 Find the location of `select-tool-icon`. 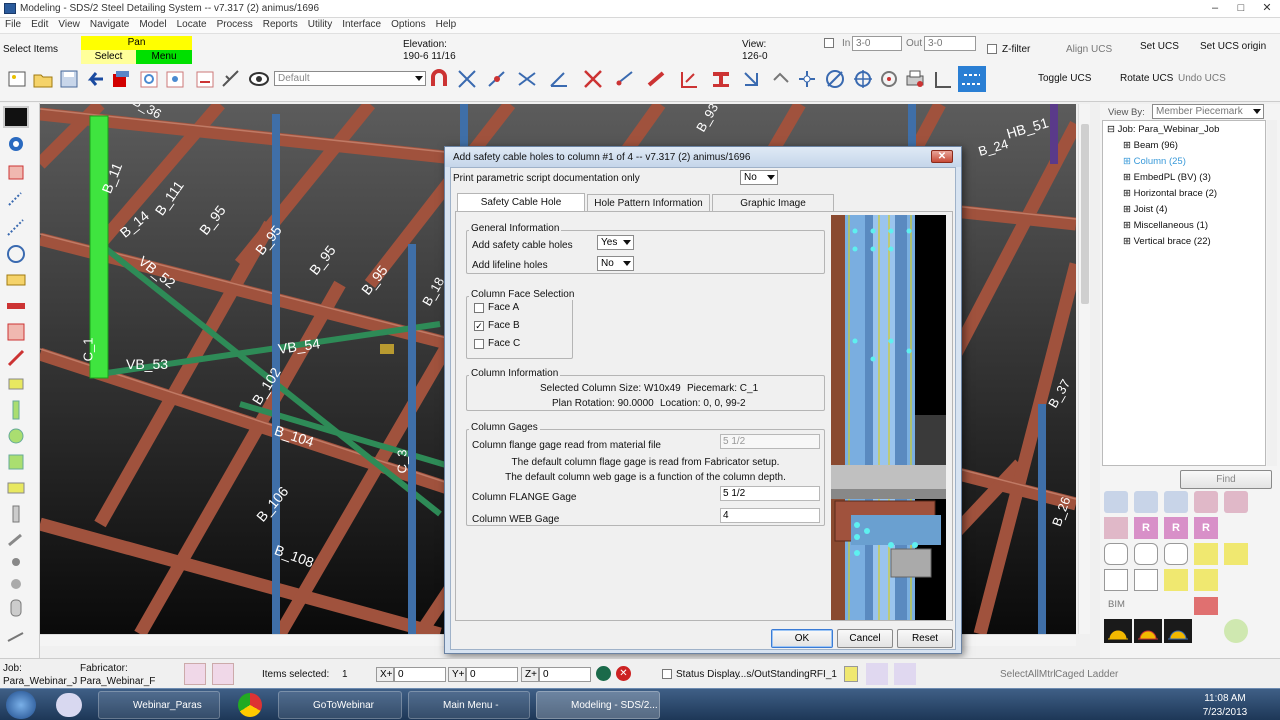

select-tool-icon is located at coordinates (17, 79).